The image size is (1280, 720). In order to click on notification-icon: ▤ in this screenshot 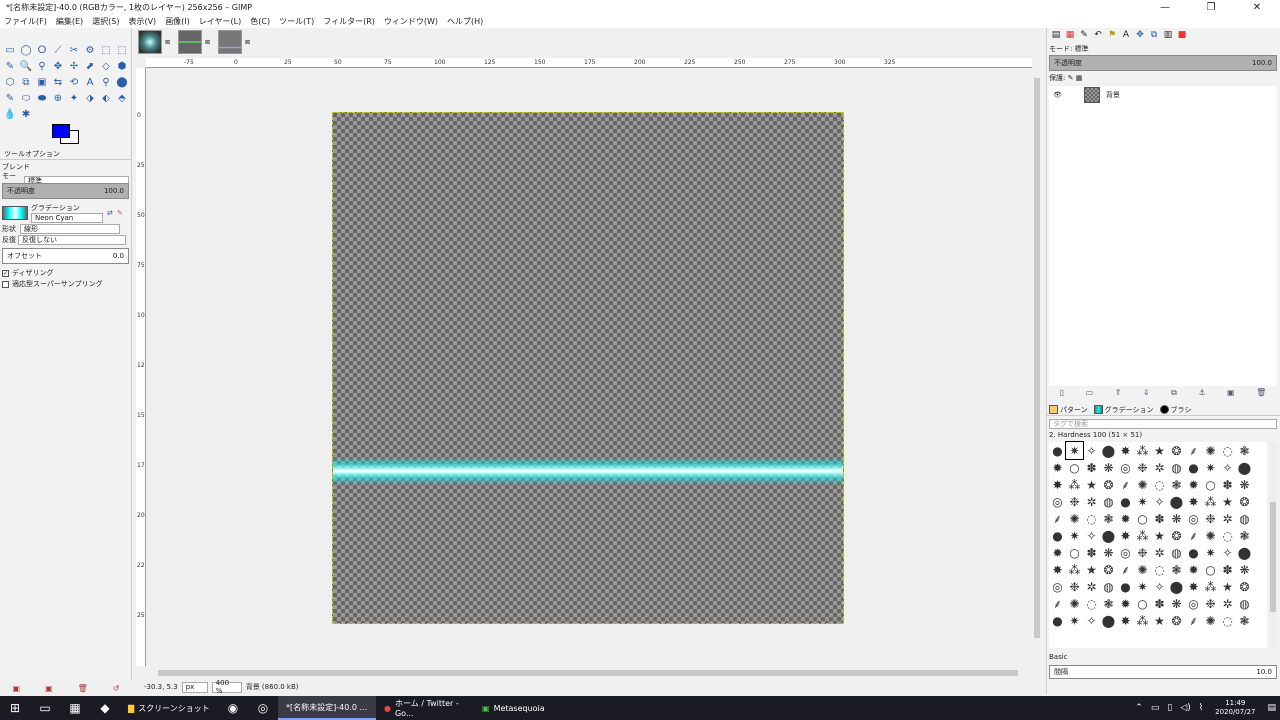, I will do `click(1271, 708)`.